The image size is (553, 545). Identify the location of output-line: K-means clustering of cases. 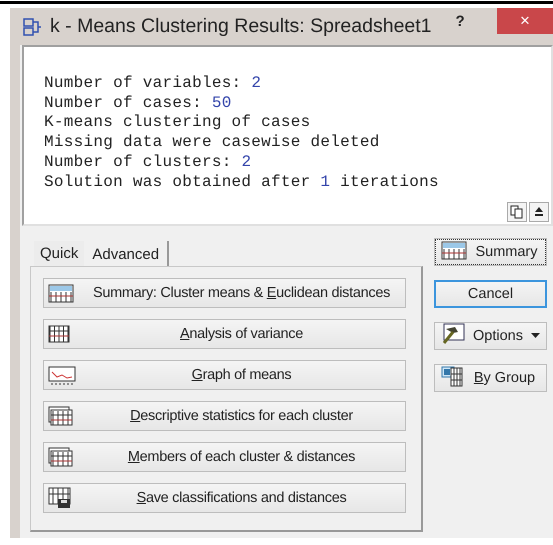
(178, 123).